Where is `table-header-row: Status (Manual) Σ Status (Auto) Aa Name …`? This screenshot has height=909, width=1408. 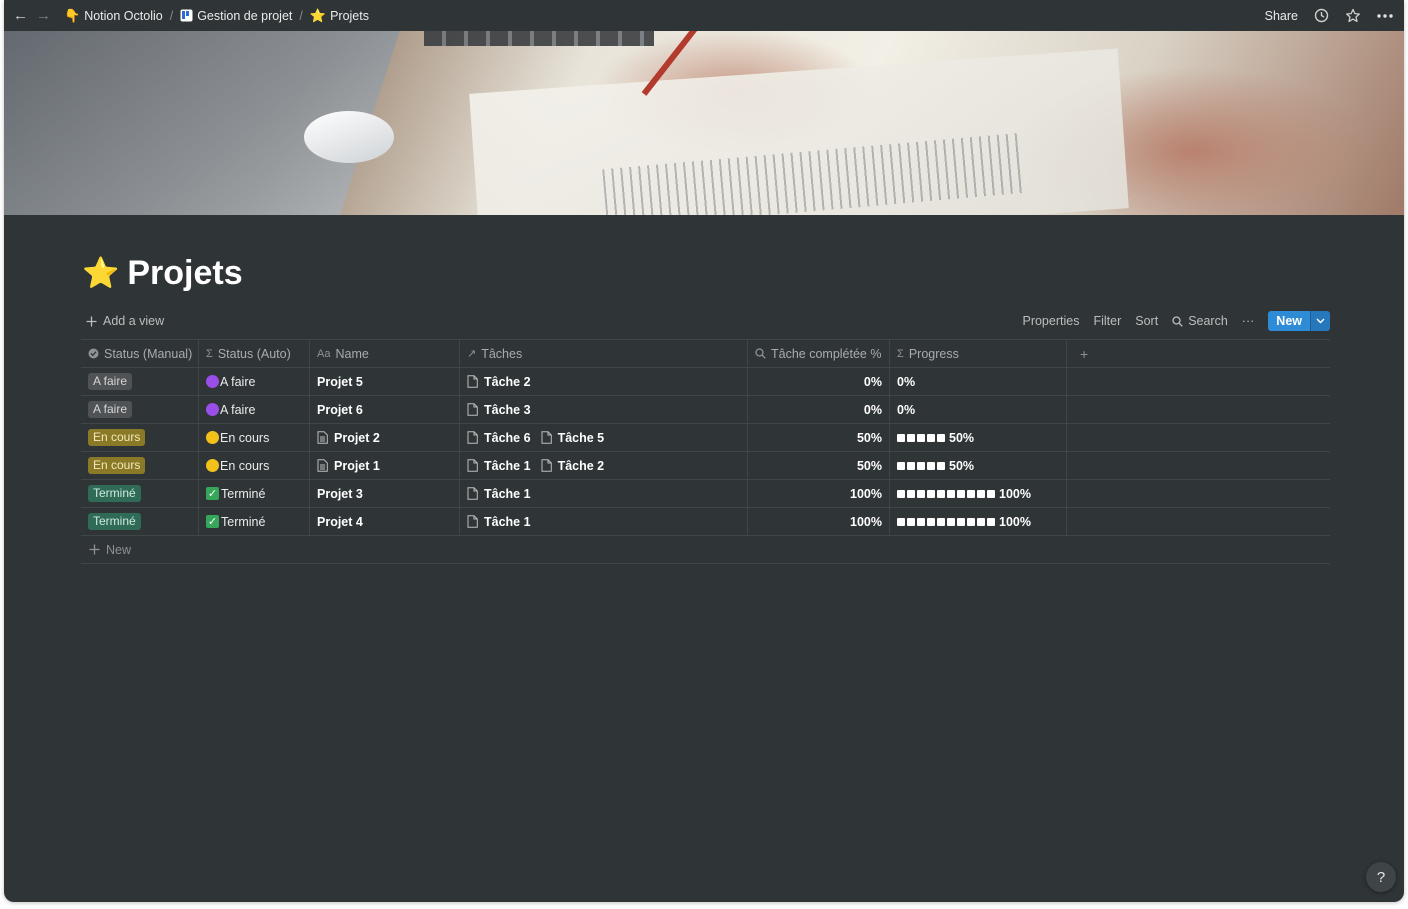 table-header-row: Status (Manual) Σ Status (Auto) Aa Name … is located at coordinates (705, 353).